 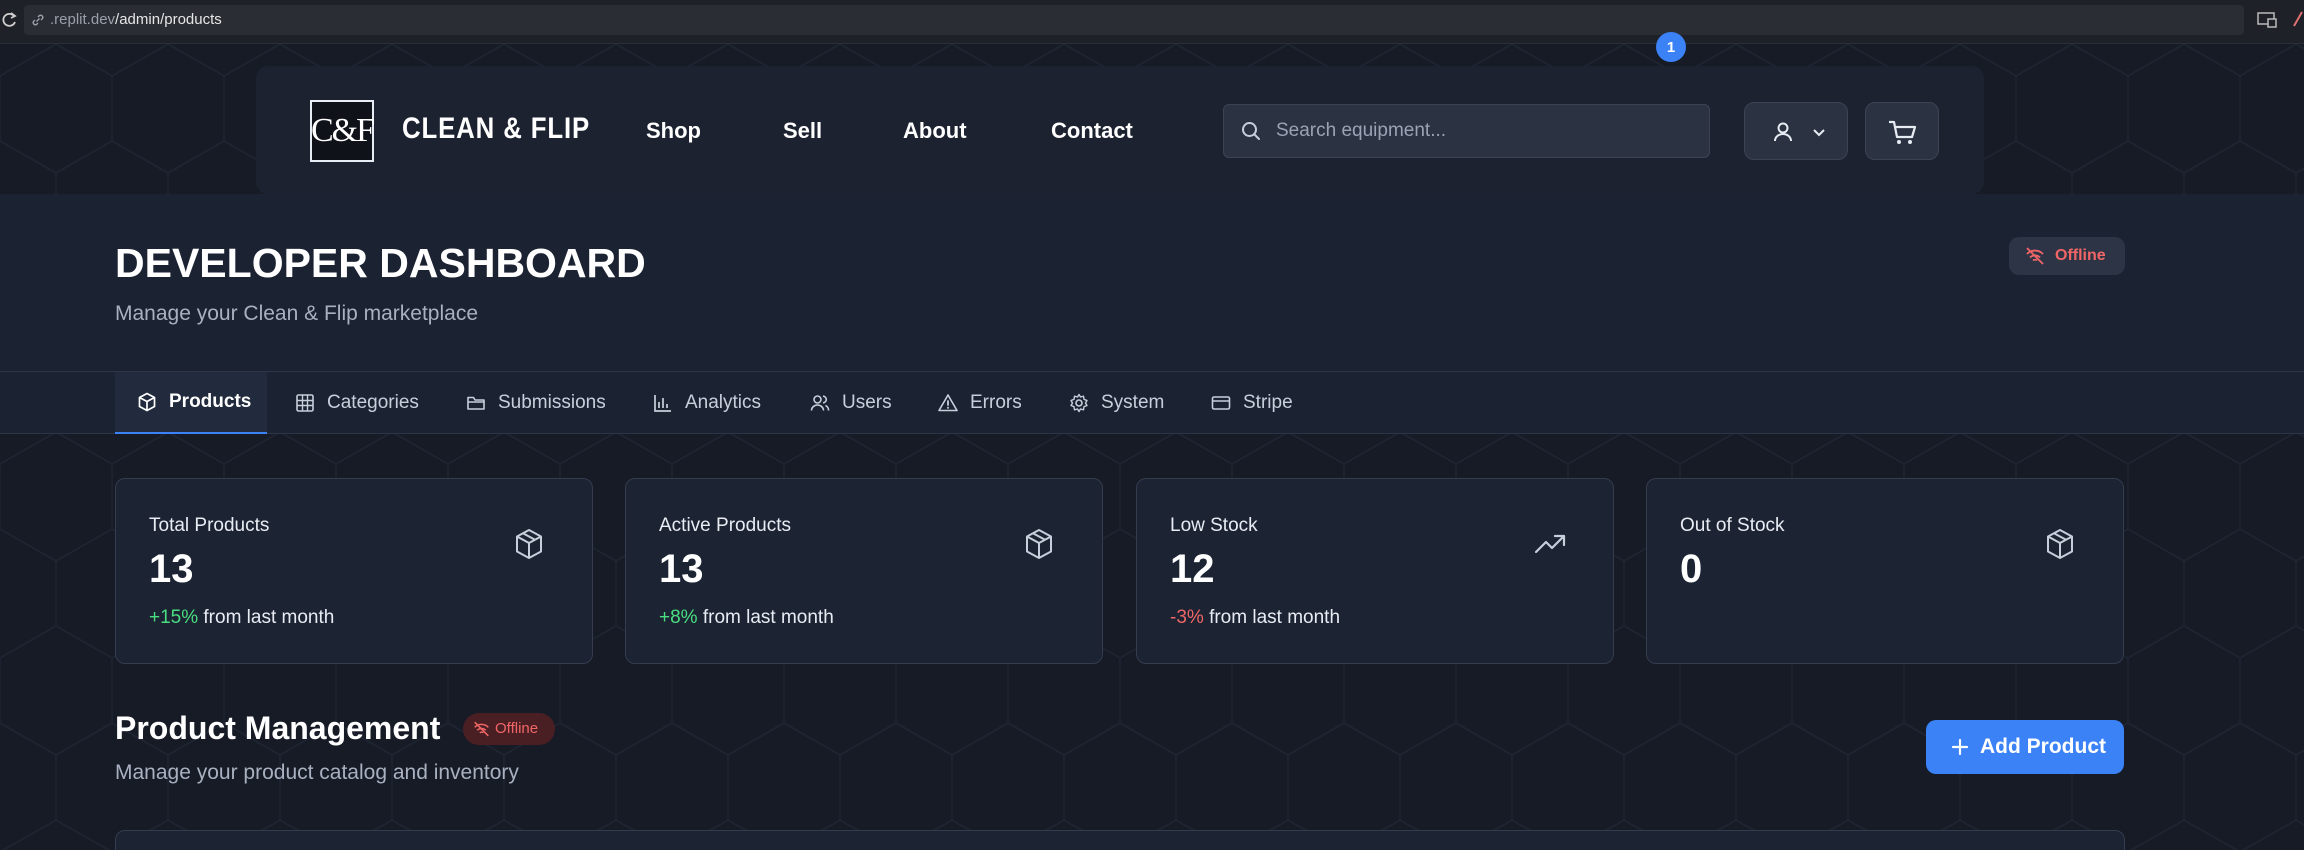 I want to click on stat-label: Active Products, so click(x=725, y=525).